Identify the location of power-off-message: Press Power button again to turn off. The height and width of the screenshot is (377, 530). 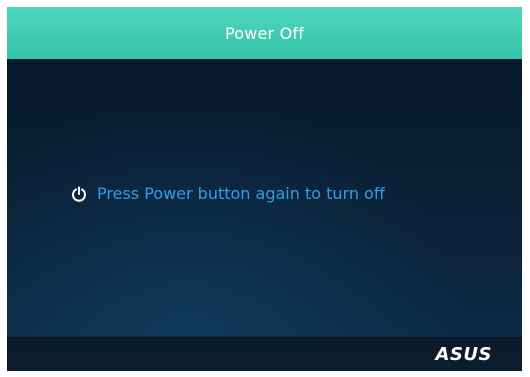
(228, 193).